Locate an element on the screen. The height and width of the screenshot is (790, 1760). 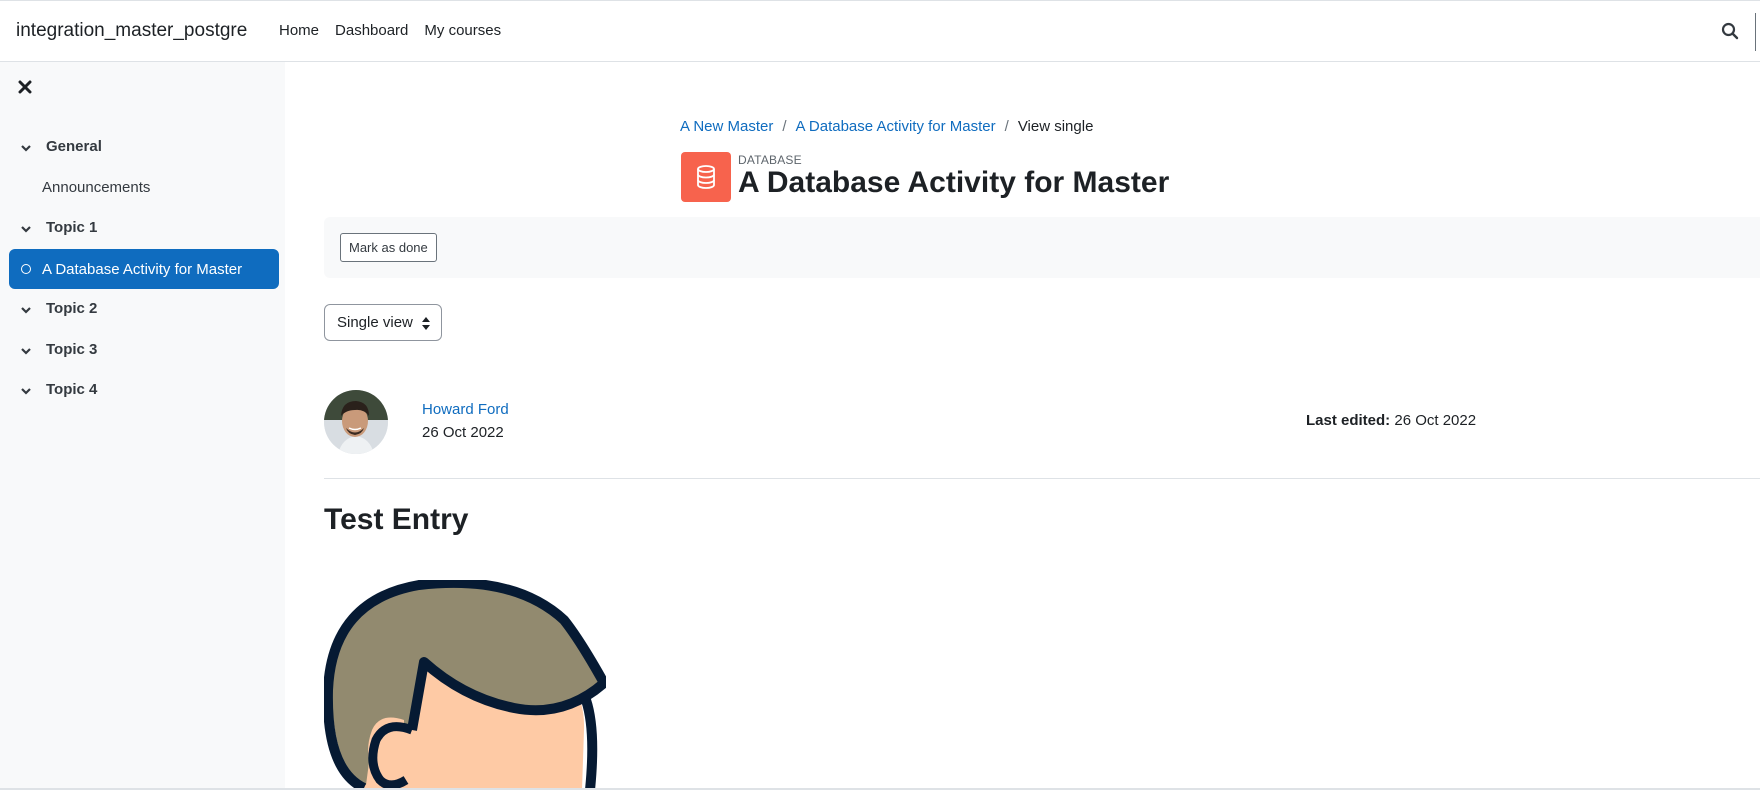
breadcrumb-activity-link: A Database Activity for Master is located at coordinates (896, 126).